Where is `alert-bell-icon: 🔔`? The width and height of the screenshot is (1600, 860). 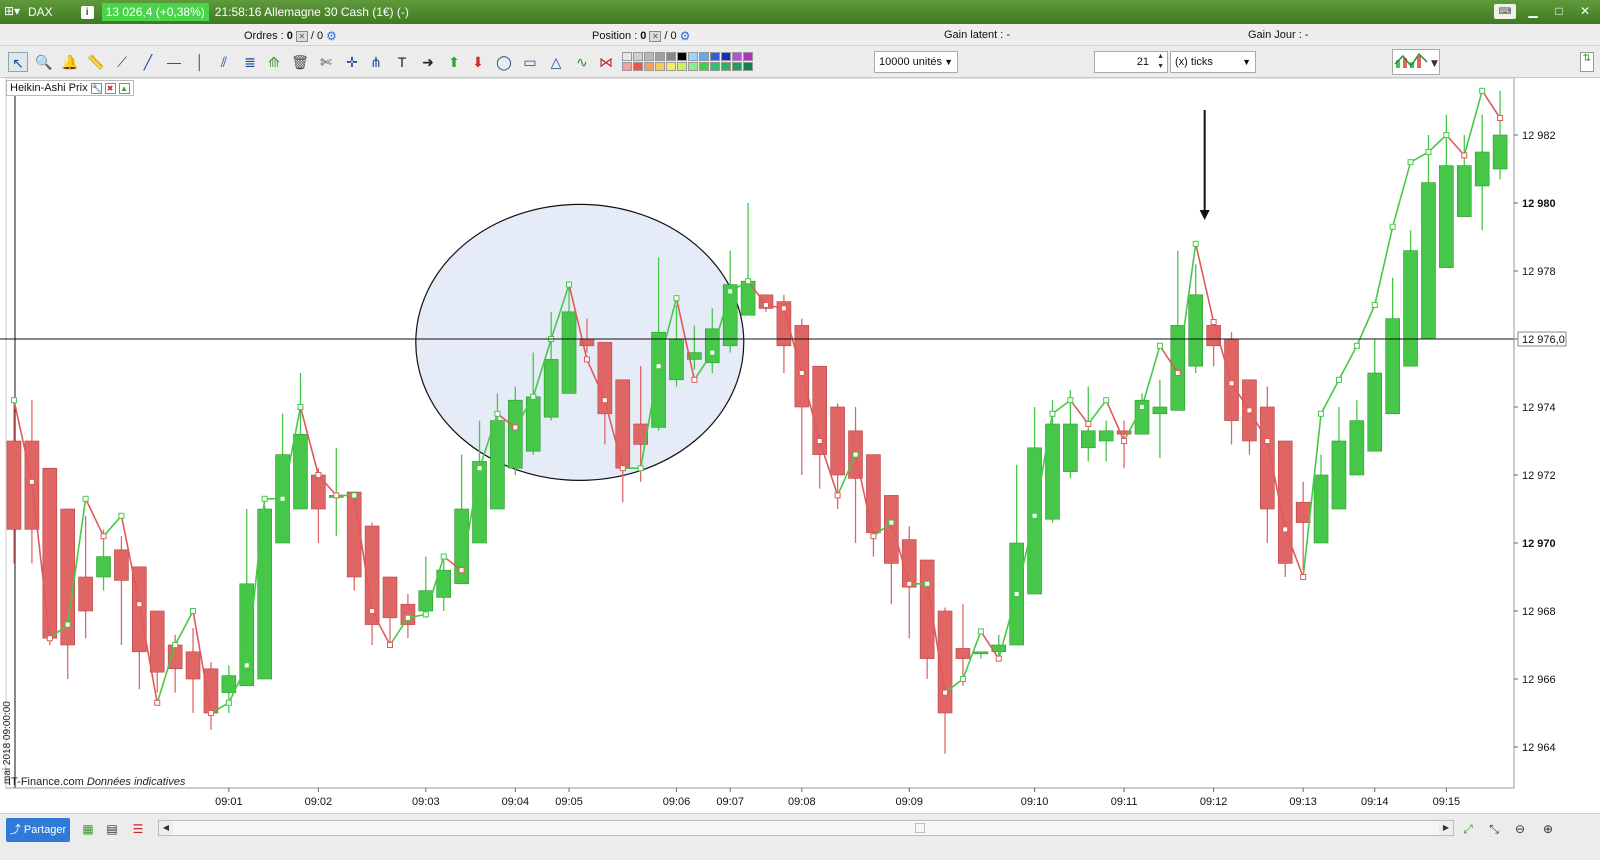 alert-bell-icon: 🔔 is located at coordinates (70, 62).